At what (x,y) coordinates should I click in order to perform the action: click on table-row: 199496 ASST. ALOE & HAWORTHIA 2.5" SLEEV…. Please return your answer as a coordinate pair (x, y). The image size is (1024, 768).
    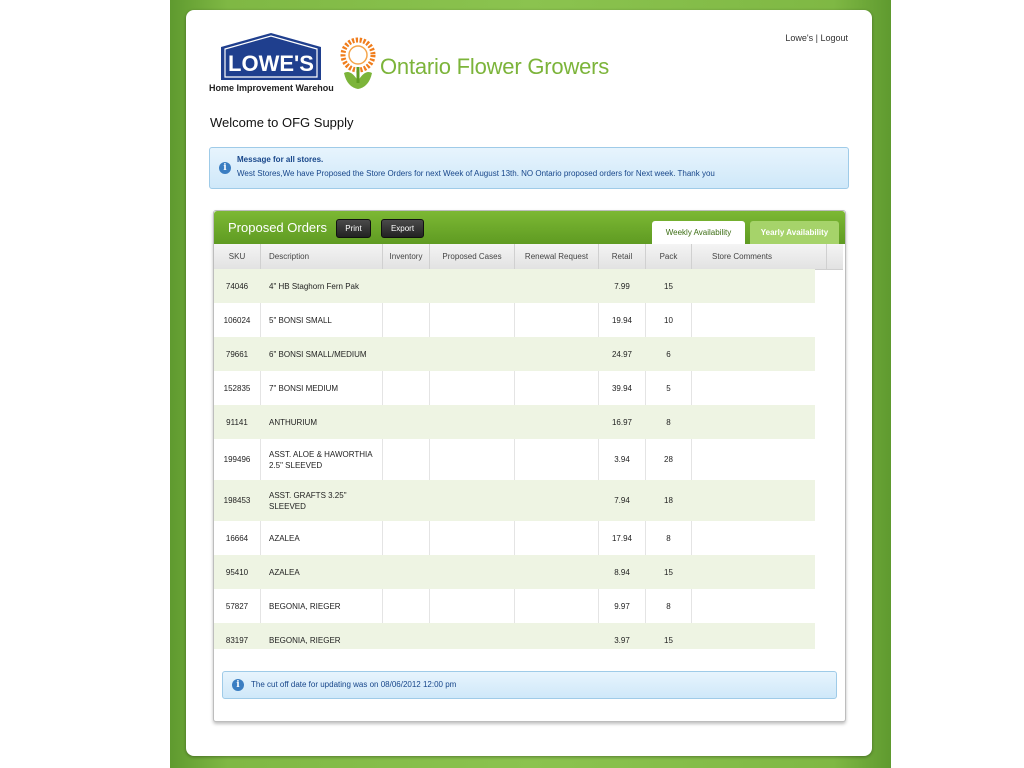
    Looking at the image, I should click on (514, 459).